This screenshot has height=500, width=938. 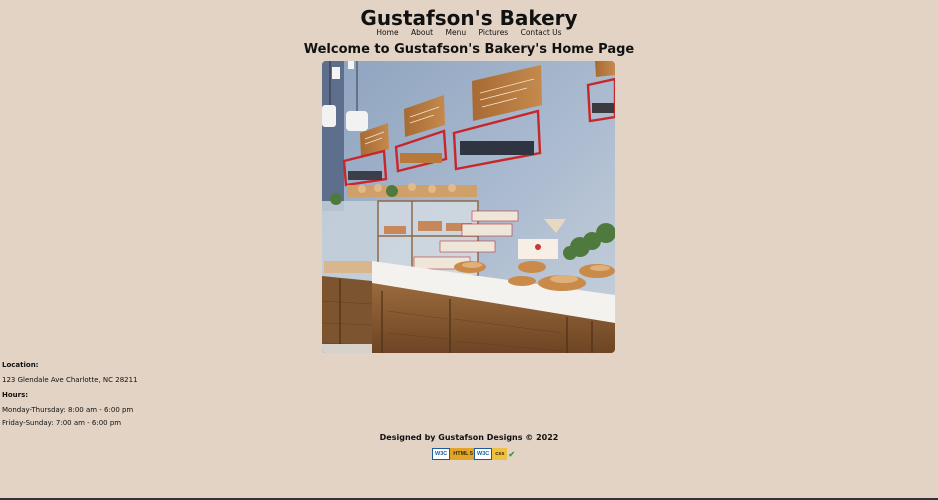 What do you see at coordinates (456, 32) in the screenshot?
I see `nav-menu-link: Menu` at bounding box center [456, 32].